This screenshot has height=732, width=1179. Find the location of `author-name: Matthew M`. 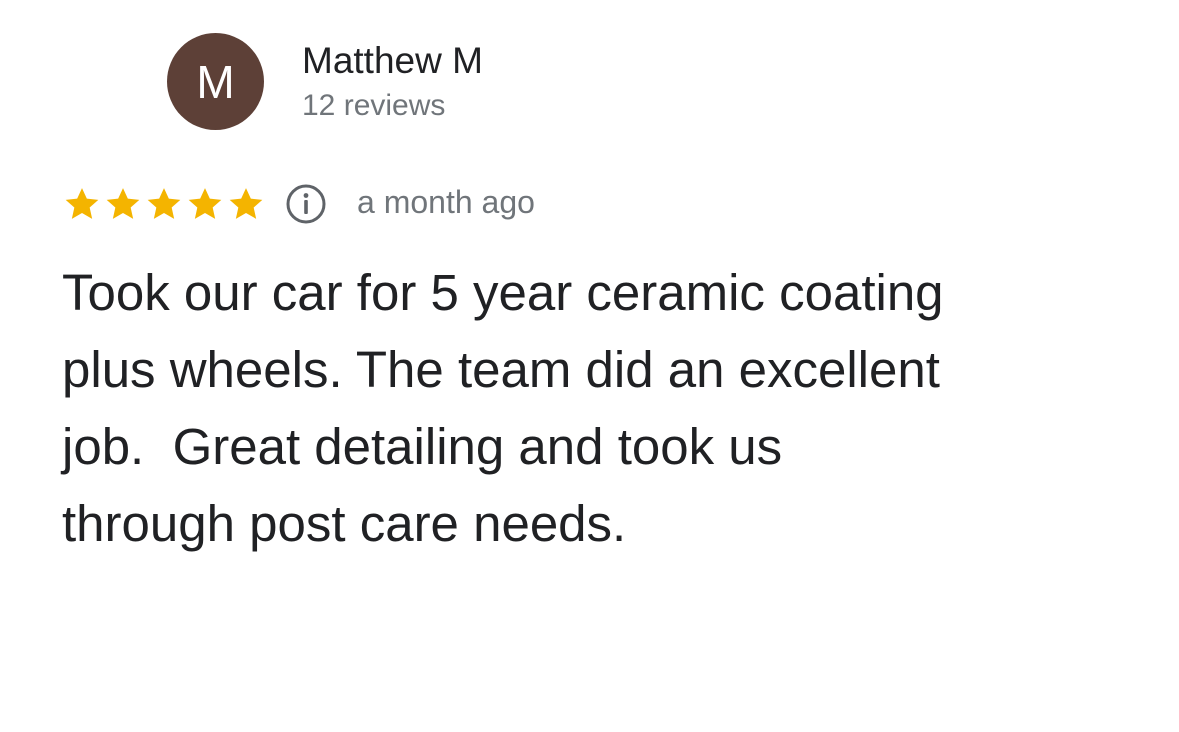

author-name: Matthew M is located at coordinates (392, 61).